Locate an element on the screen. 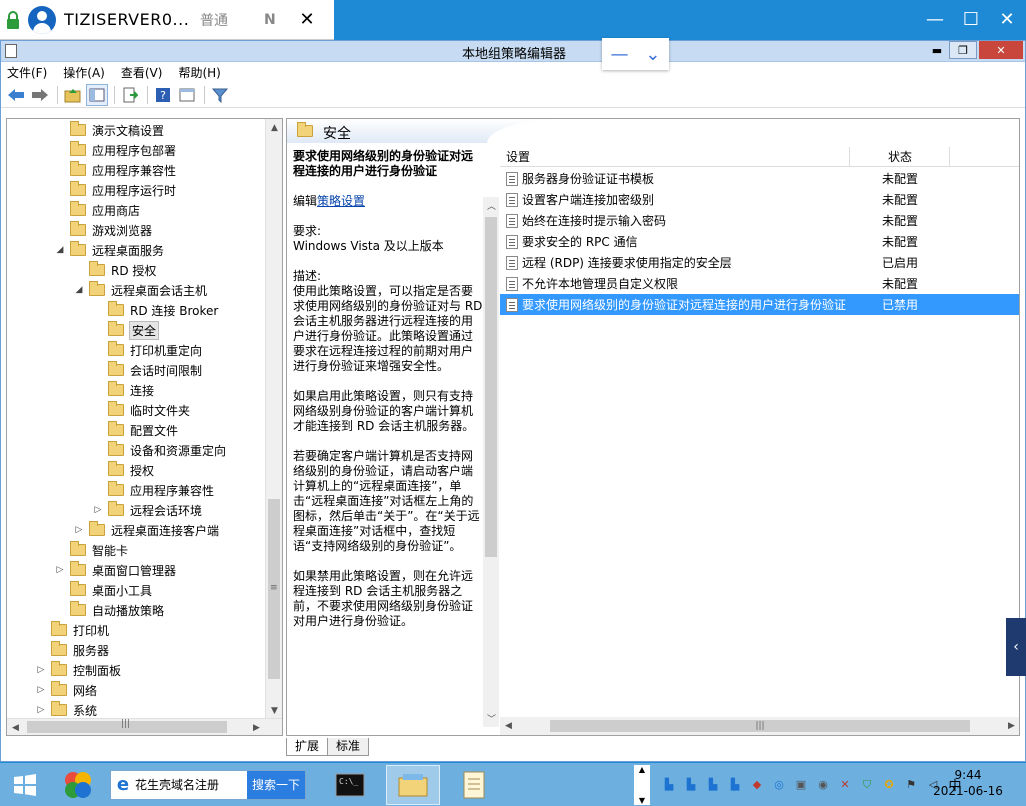 The height and width of the screenshot is (806, 1026). forward-icon is located at coordinates (40, 95).